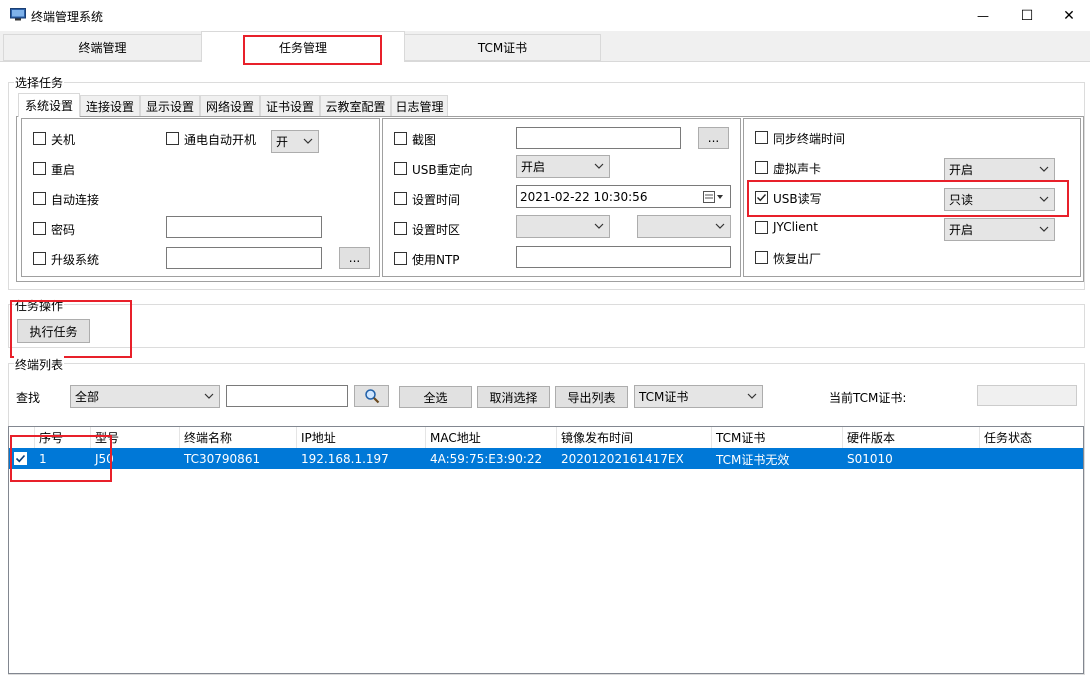  Describe the element at coordinates (591, 397) in the screenshot. I see `export-list-button: 导出列表` at that location.